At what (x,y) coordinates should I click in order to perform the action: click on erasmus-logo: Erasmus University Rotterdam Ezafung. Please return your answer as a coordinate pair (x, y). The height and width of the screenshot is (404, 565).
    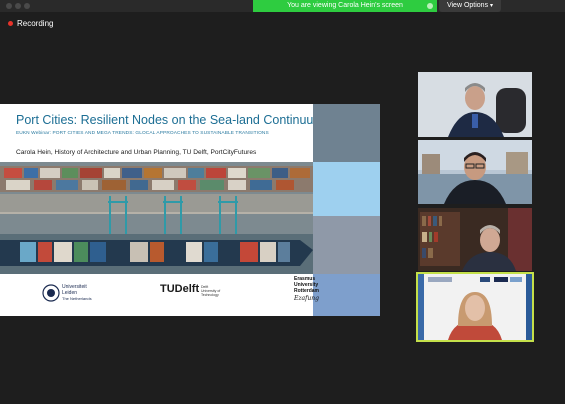
    Looking at the image, I should click on (306, 289).